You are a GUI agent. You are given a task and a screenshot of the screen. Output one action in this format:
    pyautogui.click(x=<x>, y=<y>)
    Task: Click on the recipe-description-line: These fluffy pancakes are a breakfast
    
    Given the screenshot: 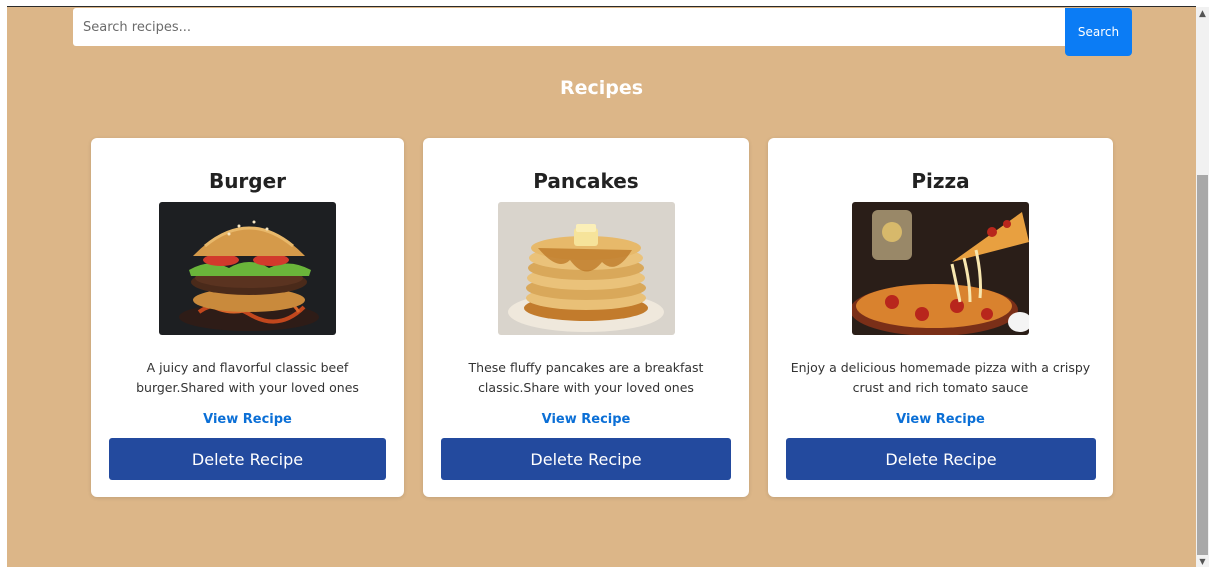 What is the action you would take?
    pyautogui.click(x=586, y=367)
    